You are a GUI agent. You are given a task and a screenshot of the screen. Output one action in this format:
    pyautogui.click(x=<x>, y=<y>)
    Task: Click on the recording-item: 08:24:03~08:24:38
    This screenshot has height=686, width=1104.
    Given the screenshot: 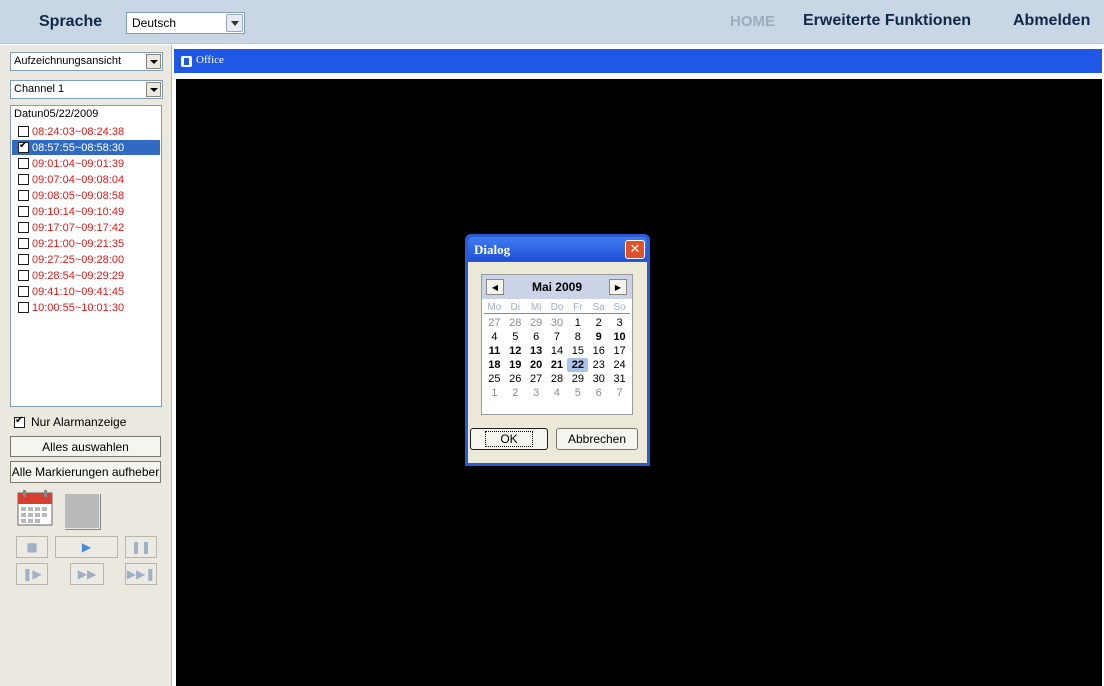 What is the action you would take?
    pyautogui.click(x=86, y=131)
    